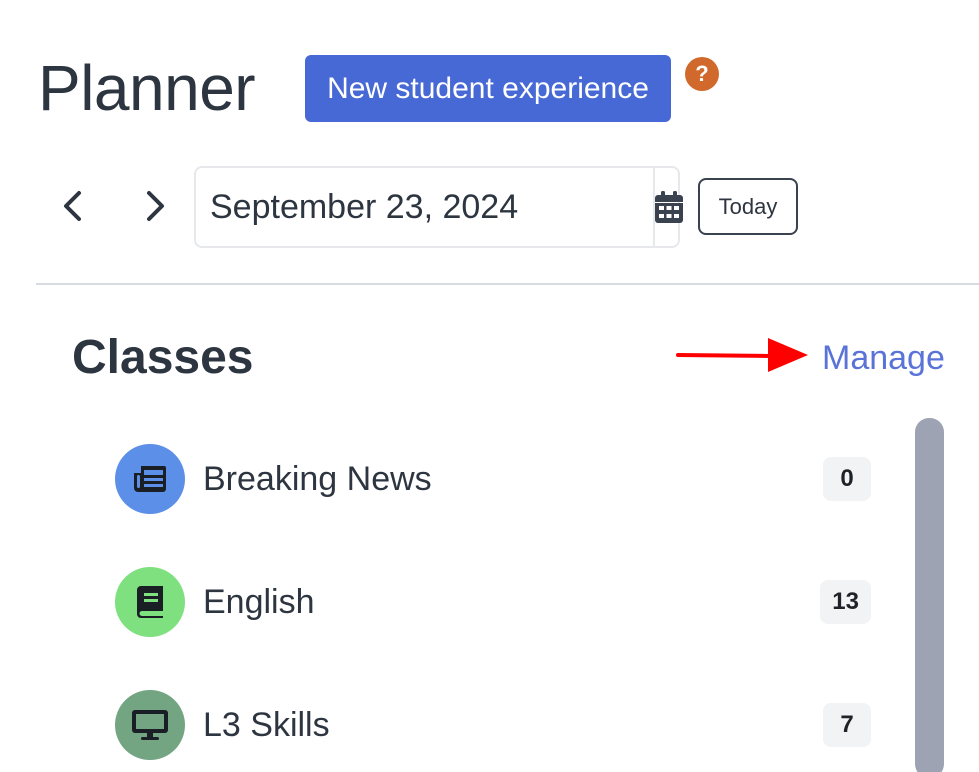 This screenshot has width=979, height=772. What do you see at coordinates (488, 88) in the screenshot?
I see `new-student-experience-button: New student experience` at bounding box center [488, 88].